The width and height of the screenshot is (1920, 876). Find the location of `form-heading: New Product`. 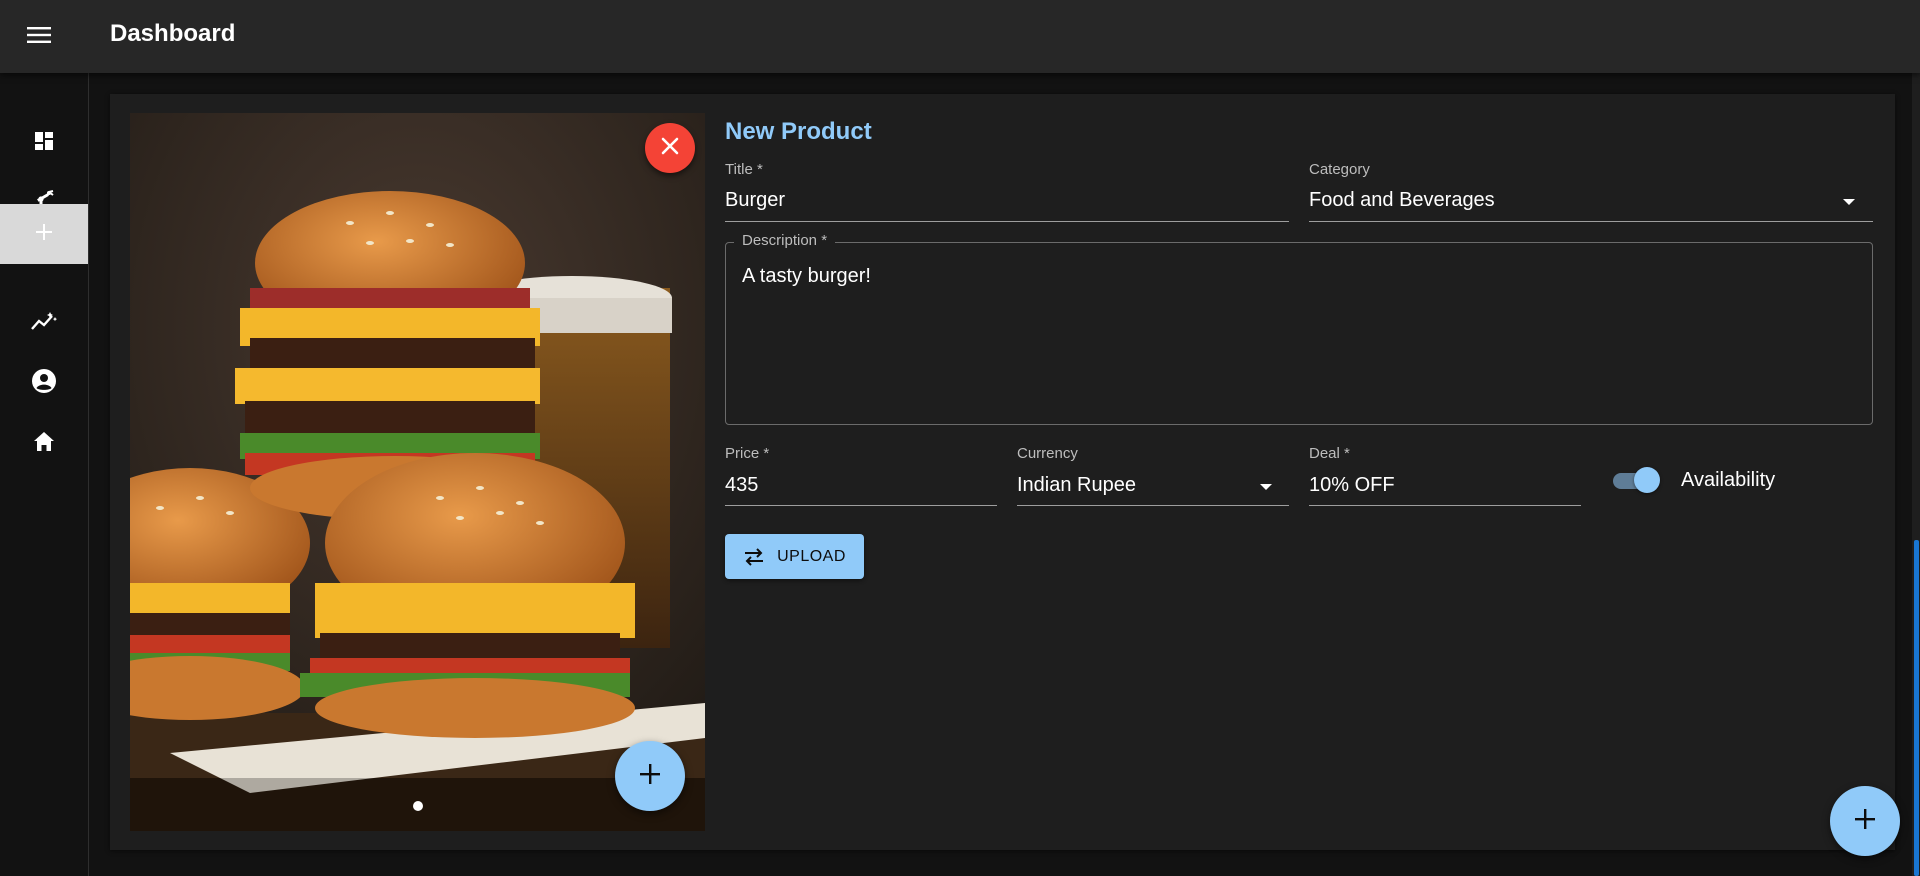

form-heading: New Product is located at coordinates (798, 131).